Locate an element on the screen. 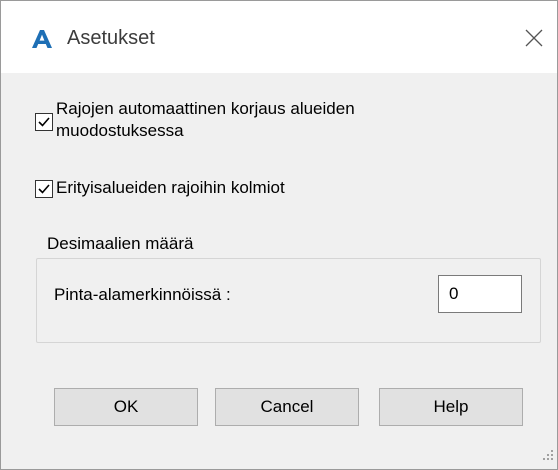 The width and height of the screenshot is (558, 470). autocad-a-icon is located at coordinates (42, 39).